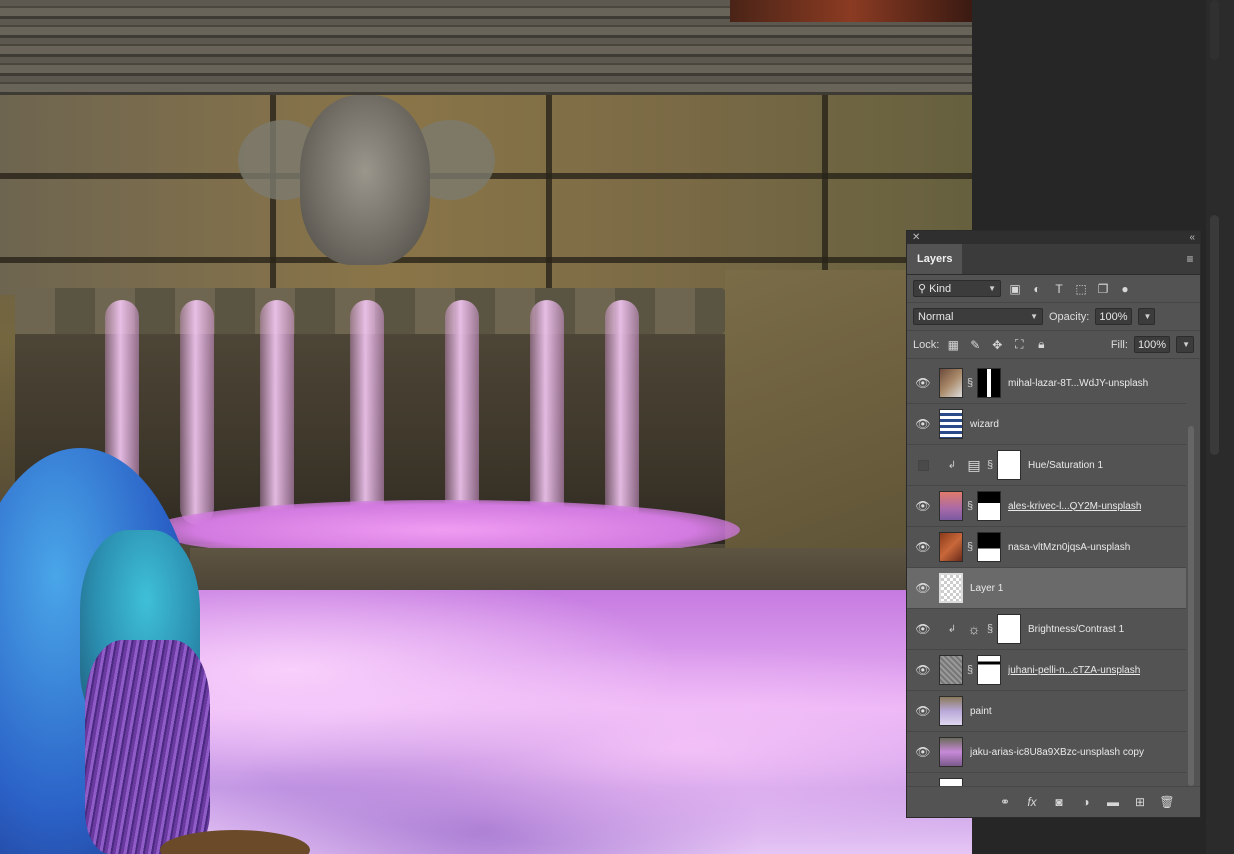 The image size is (1234, 854). Describe the element at coordinates (1074, 670) in the screenshot. I see `layer-name: juhani-pelli-n...cTZA-unsplash` at that location.